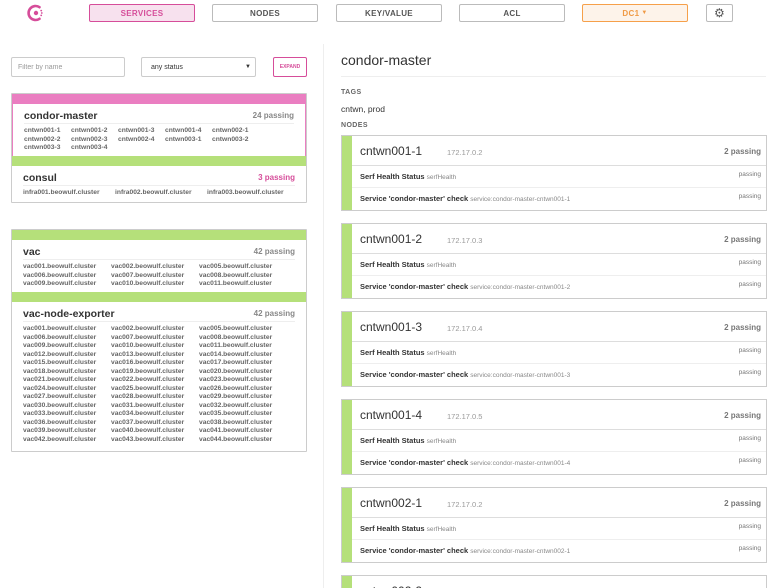 The height and width of the screenshot is (588, 768). Describe the element at coordinates (386, 60) in the screenshot. I see `service-detail-title: condor-master` at that location.